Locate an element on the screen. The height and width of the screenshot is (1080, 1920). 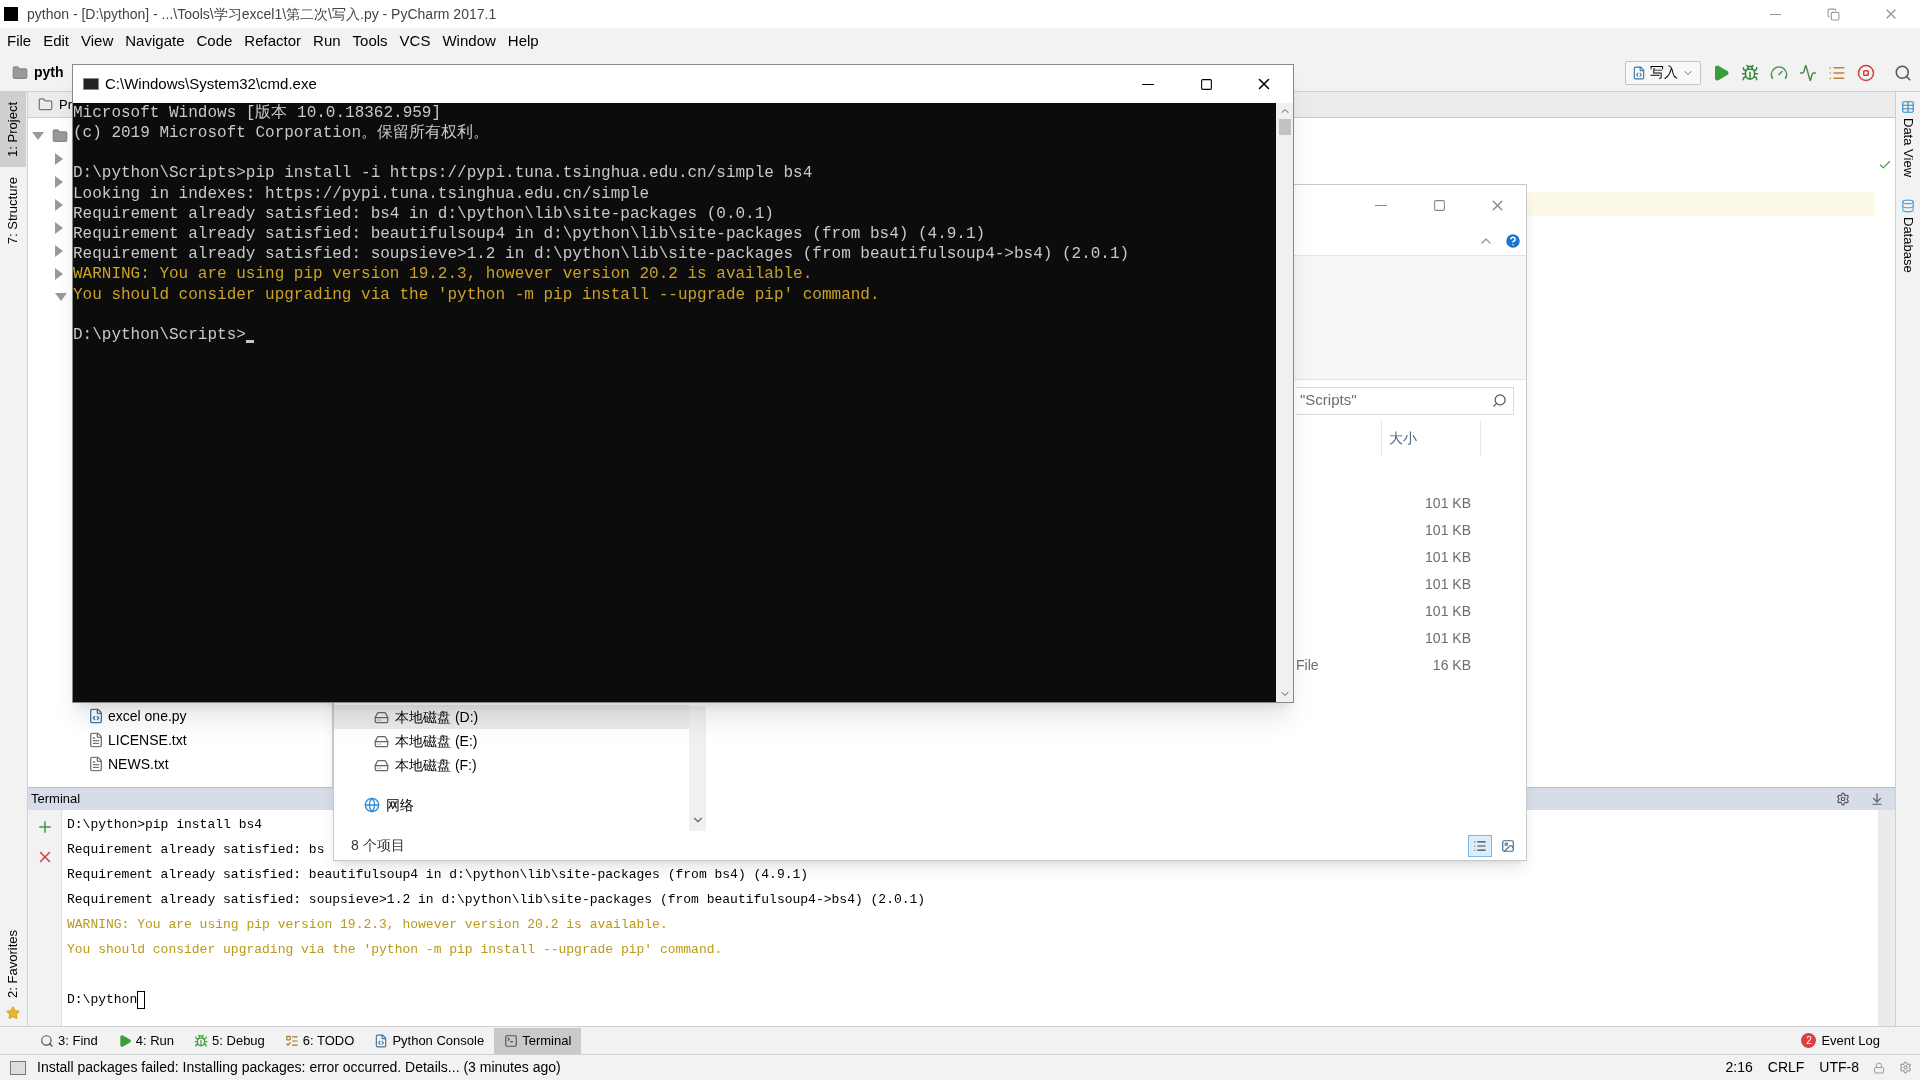
menu-item: View is located at coordinates (97, 41).